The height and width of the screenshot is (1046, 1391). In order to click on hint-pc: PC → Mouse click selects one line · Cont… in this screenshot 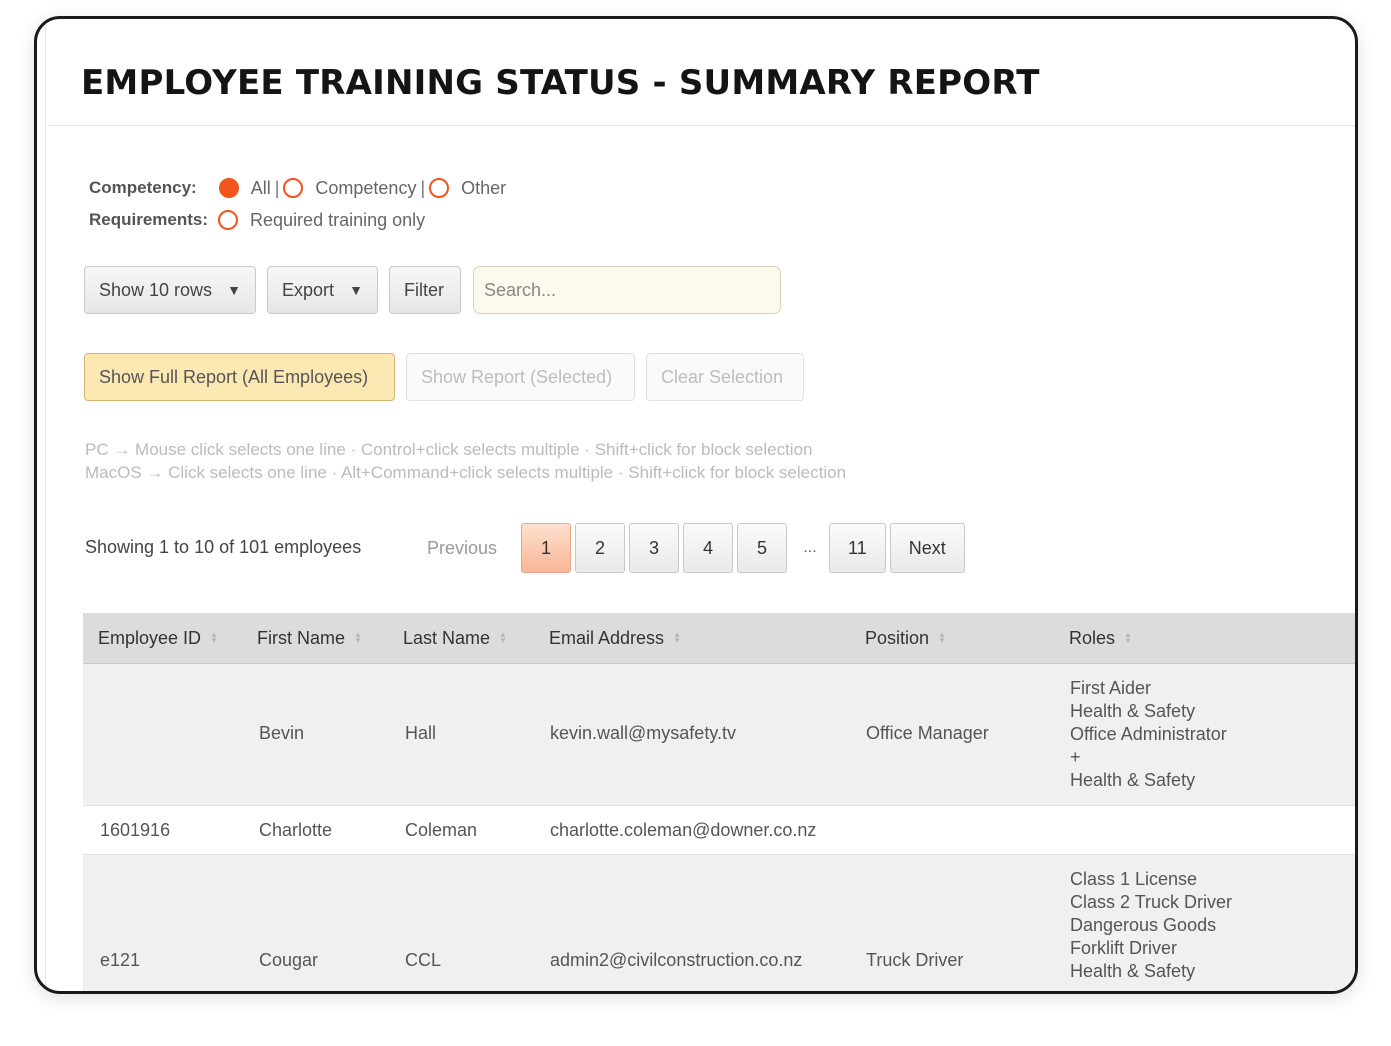, I will do `click(449, 449)`.